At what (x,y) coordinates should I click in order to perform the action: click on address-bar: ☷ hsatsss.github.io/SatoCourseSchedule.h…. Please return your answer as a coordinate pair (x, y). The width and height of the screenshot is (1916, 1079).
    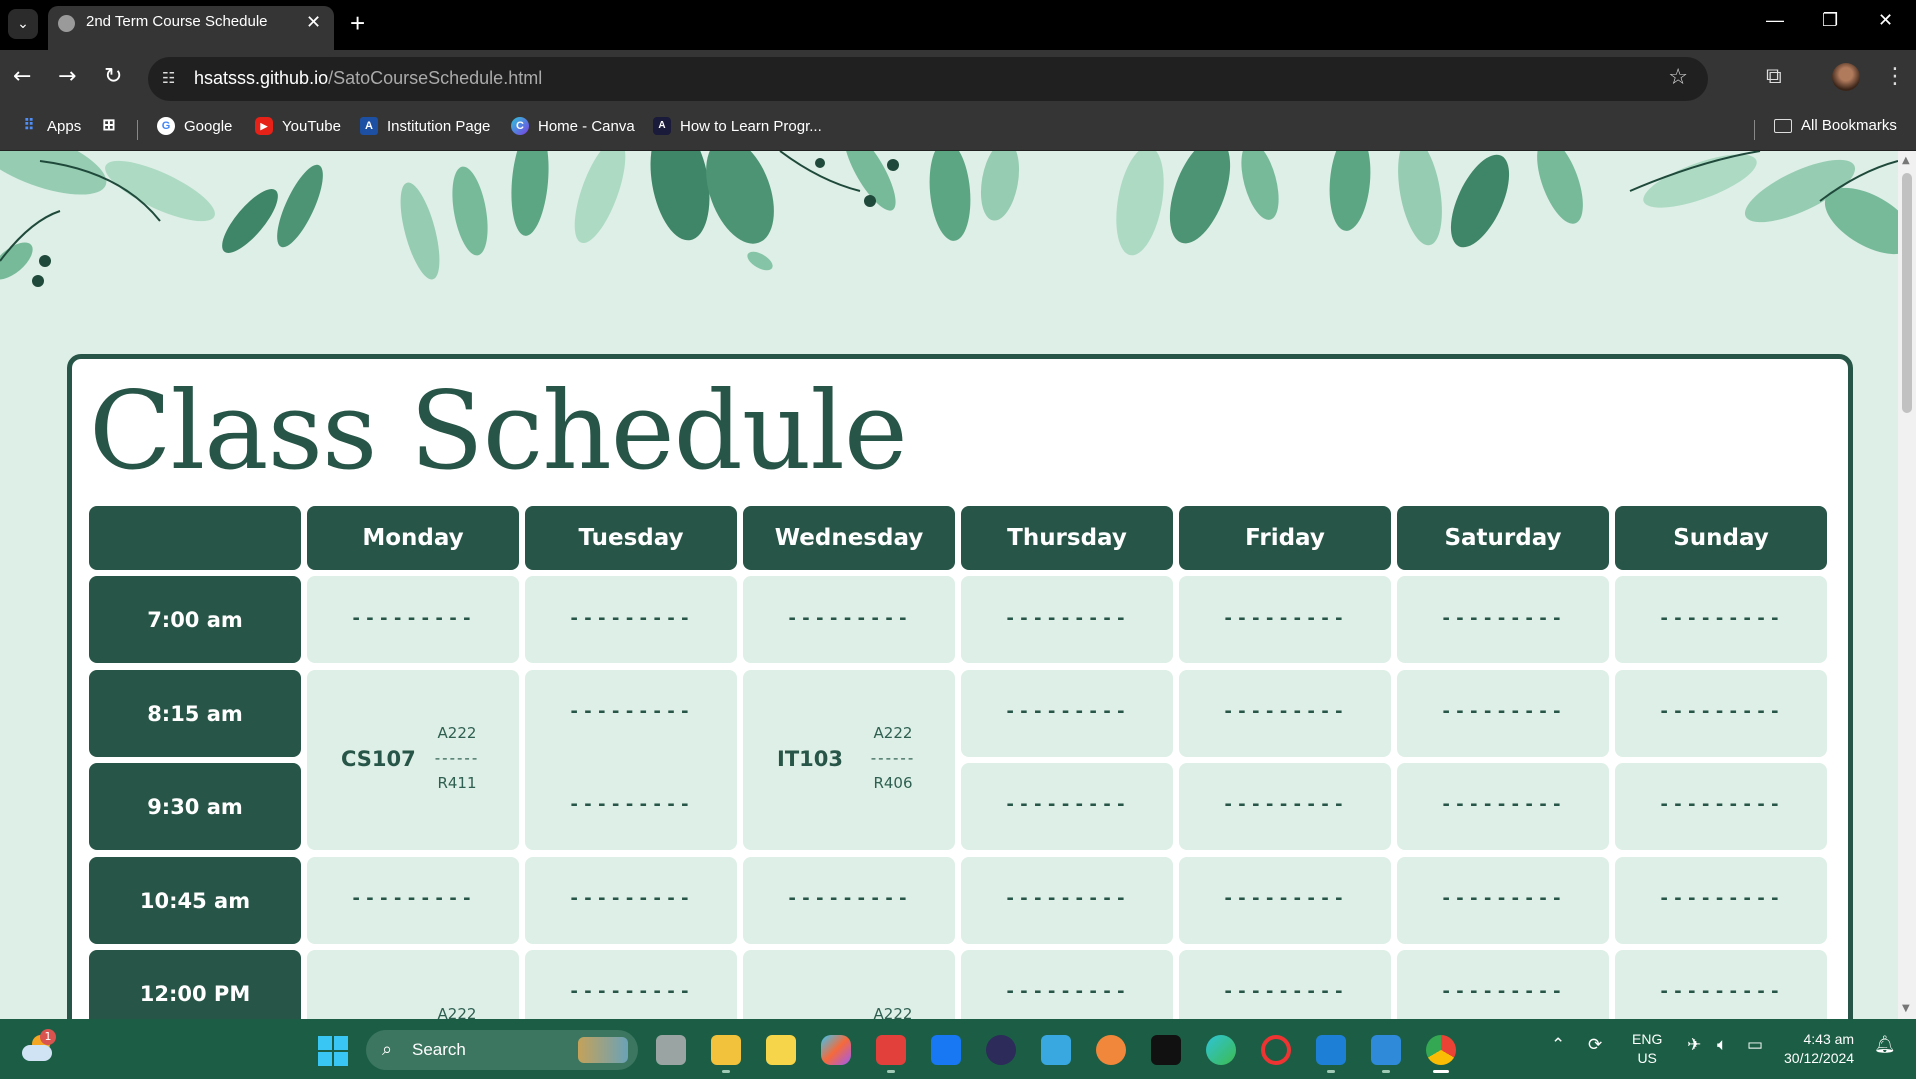
    Looking at the image, I should click on (928, 79).